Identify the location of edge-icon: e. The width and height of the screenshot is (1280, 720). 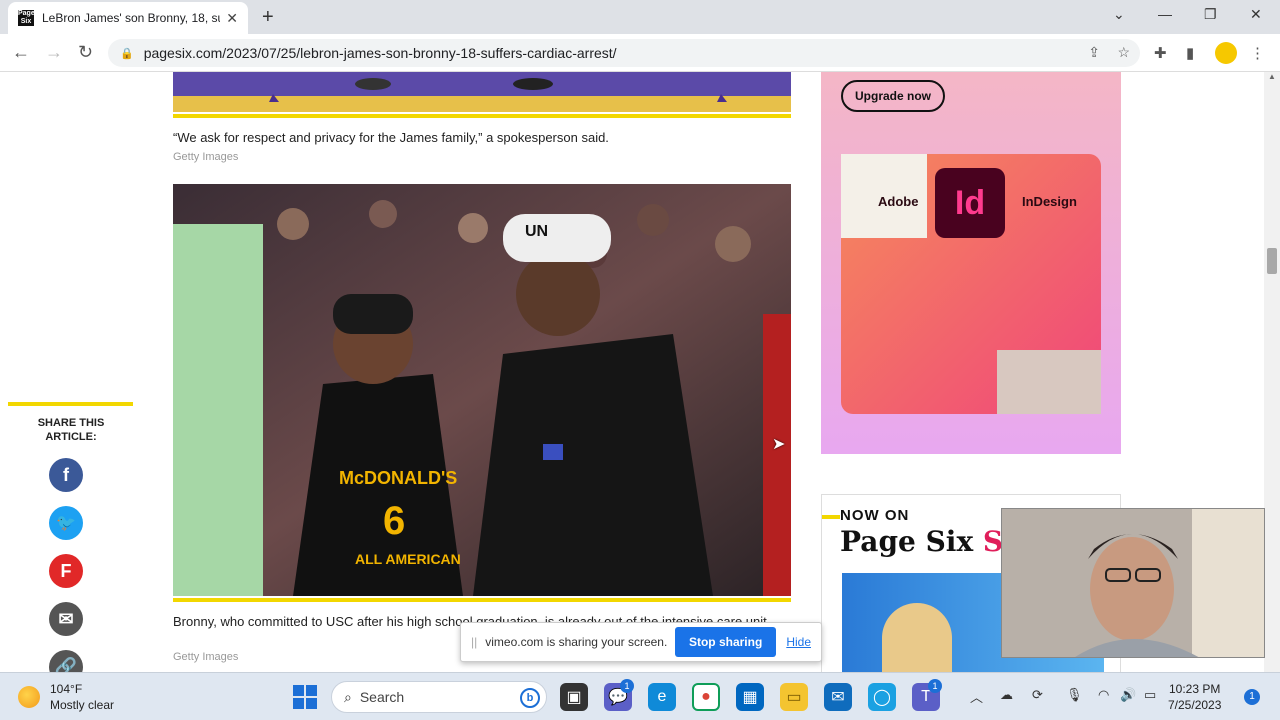
(662, 697).